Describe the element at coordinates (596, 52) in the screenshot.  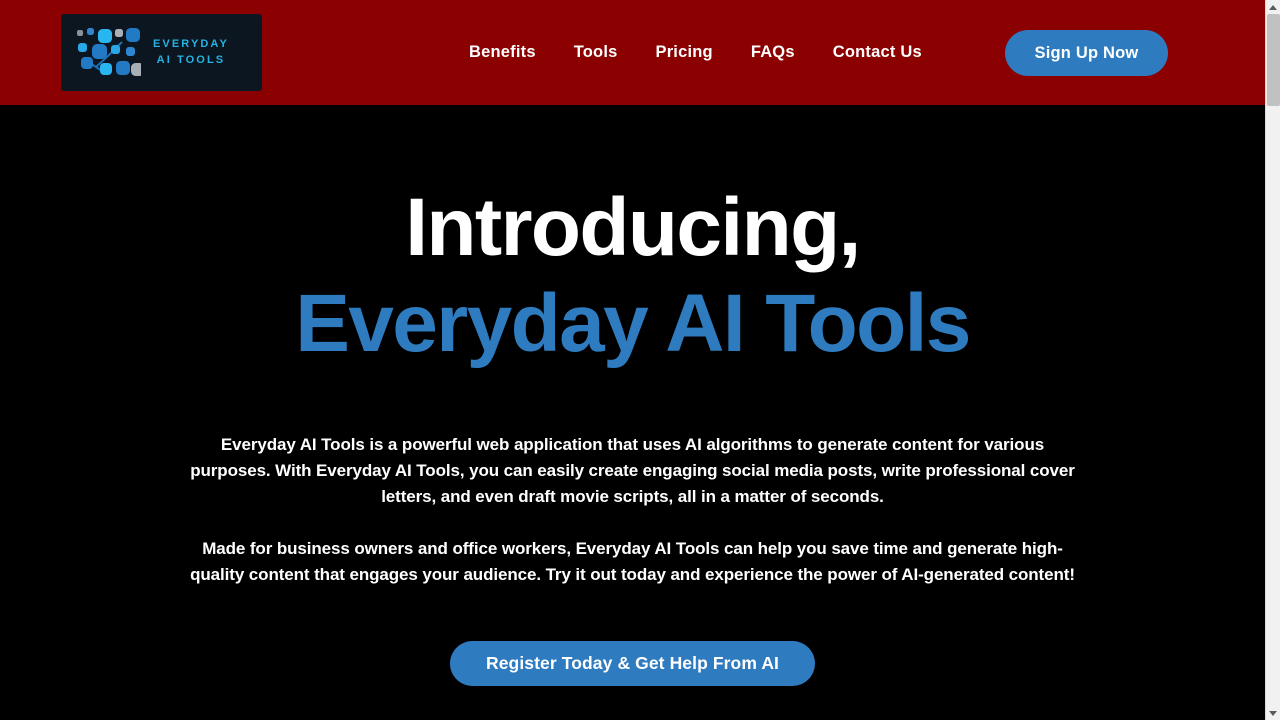
I see `nav-link-tools: Tools` at that location.